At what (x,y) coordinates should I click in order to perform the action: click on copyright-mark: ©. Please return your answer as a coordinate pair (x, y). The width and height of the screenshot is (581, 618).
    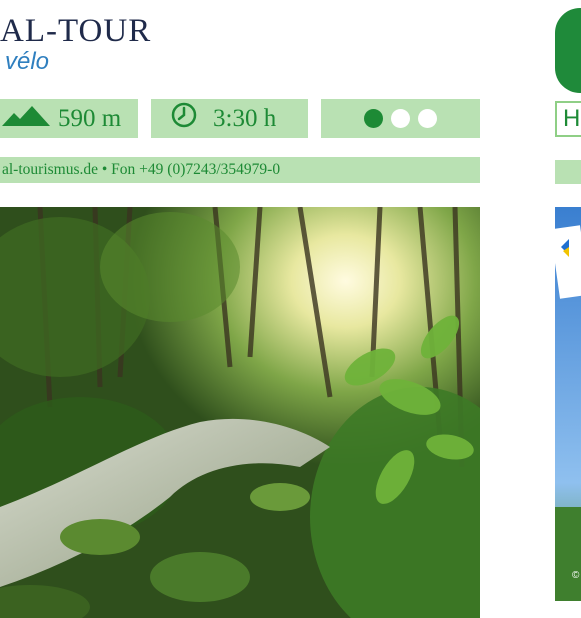
    Looking at the image, I should click on (576, 575).